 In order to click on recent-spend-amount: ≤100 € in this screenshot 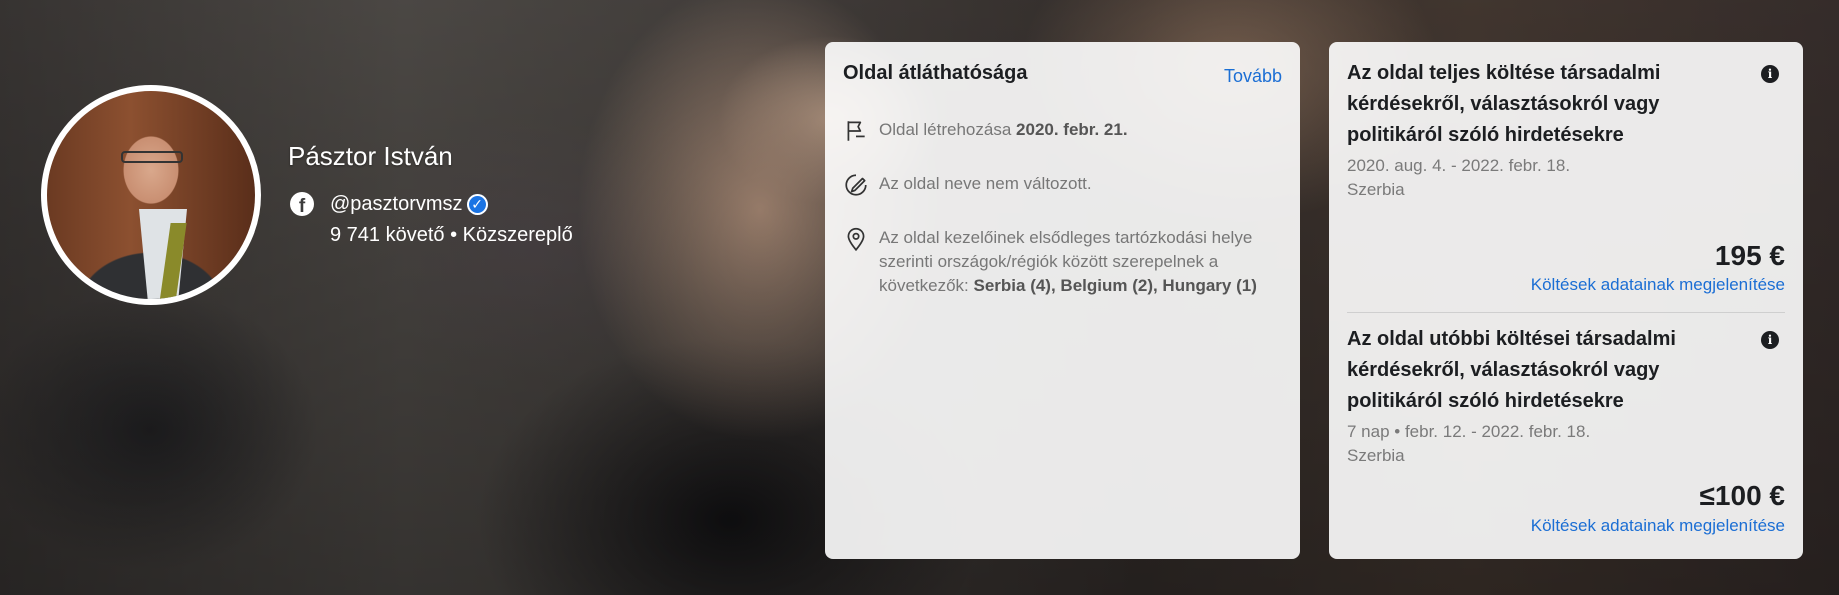, I will do `click(1742, 495)`.